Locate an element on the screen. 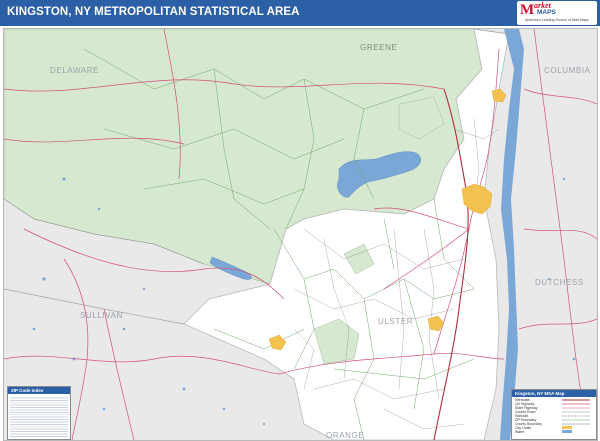 This screenshot has width=600, height=441. logo-mark: M is located at coordinates (527, 10).